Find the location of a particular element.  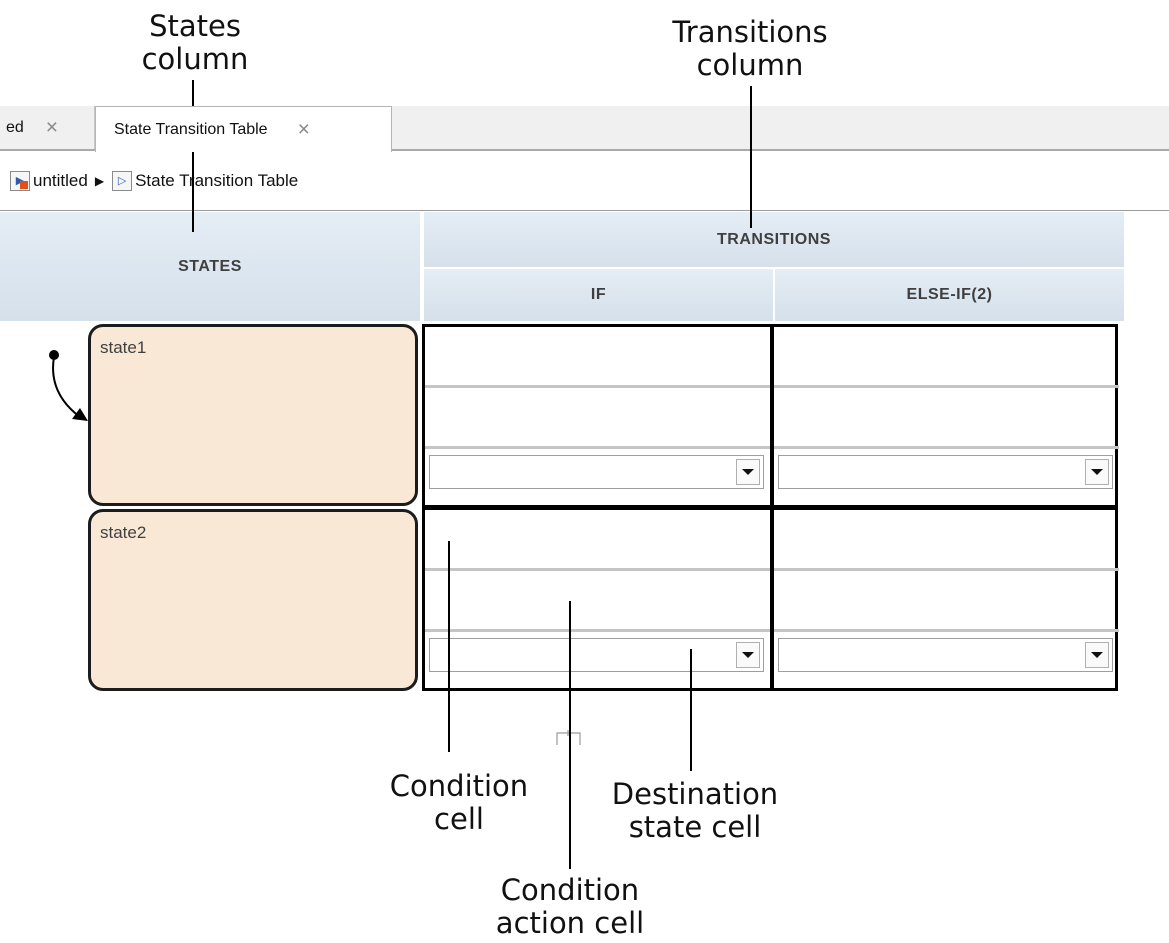

if-column-header: IF is located at coordinates (598, 295).